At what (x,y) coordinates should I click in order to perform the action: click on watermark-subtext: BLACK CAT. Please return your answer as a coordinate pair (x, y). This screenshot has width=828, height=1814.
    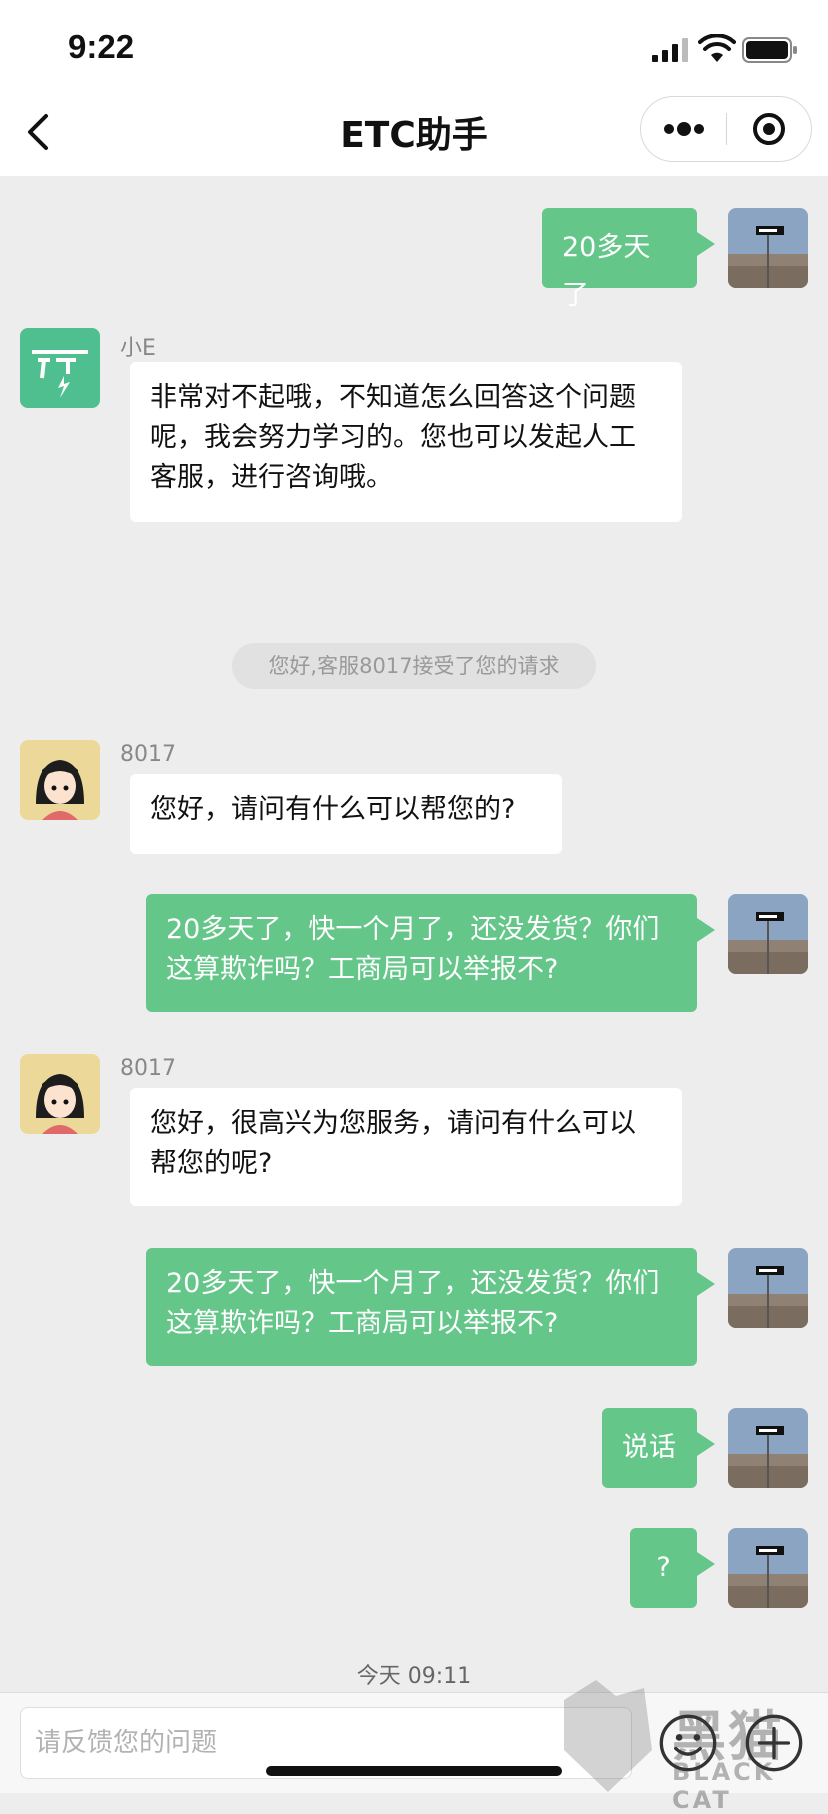
    Looking at the image, I should click on (724, 1786).